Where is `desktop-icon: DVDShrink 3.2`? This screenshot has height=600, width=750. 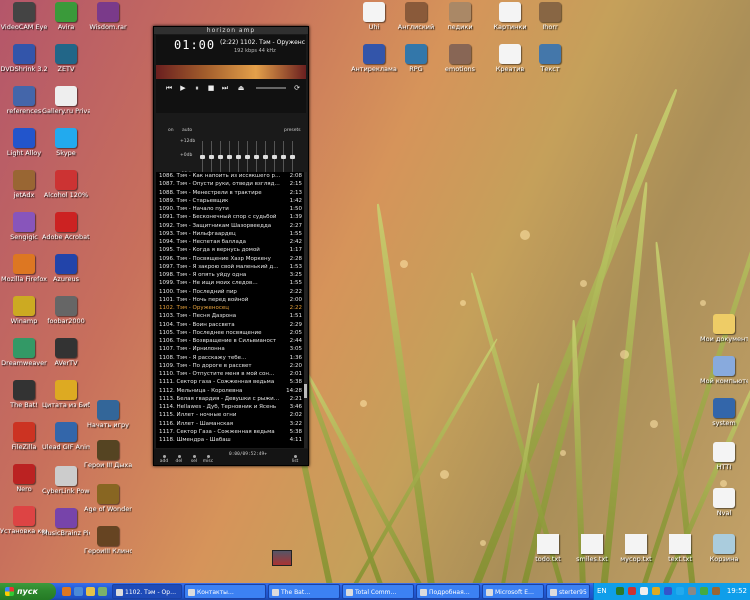
desktop-icon: DVDShrink 3.2 is located at coordinates (24, 58).